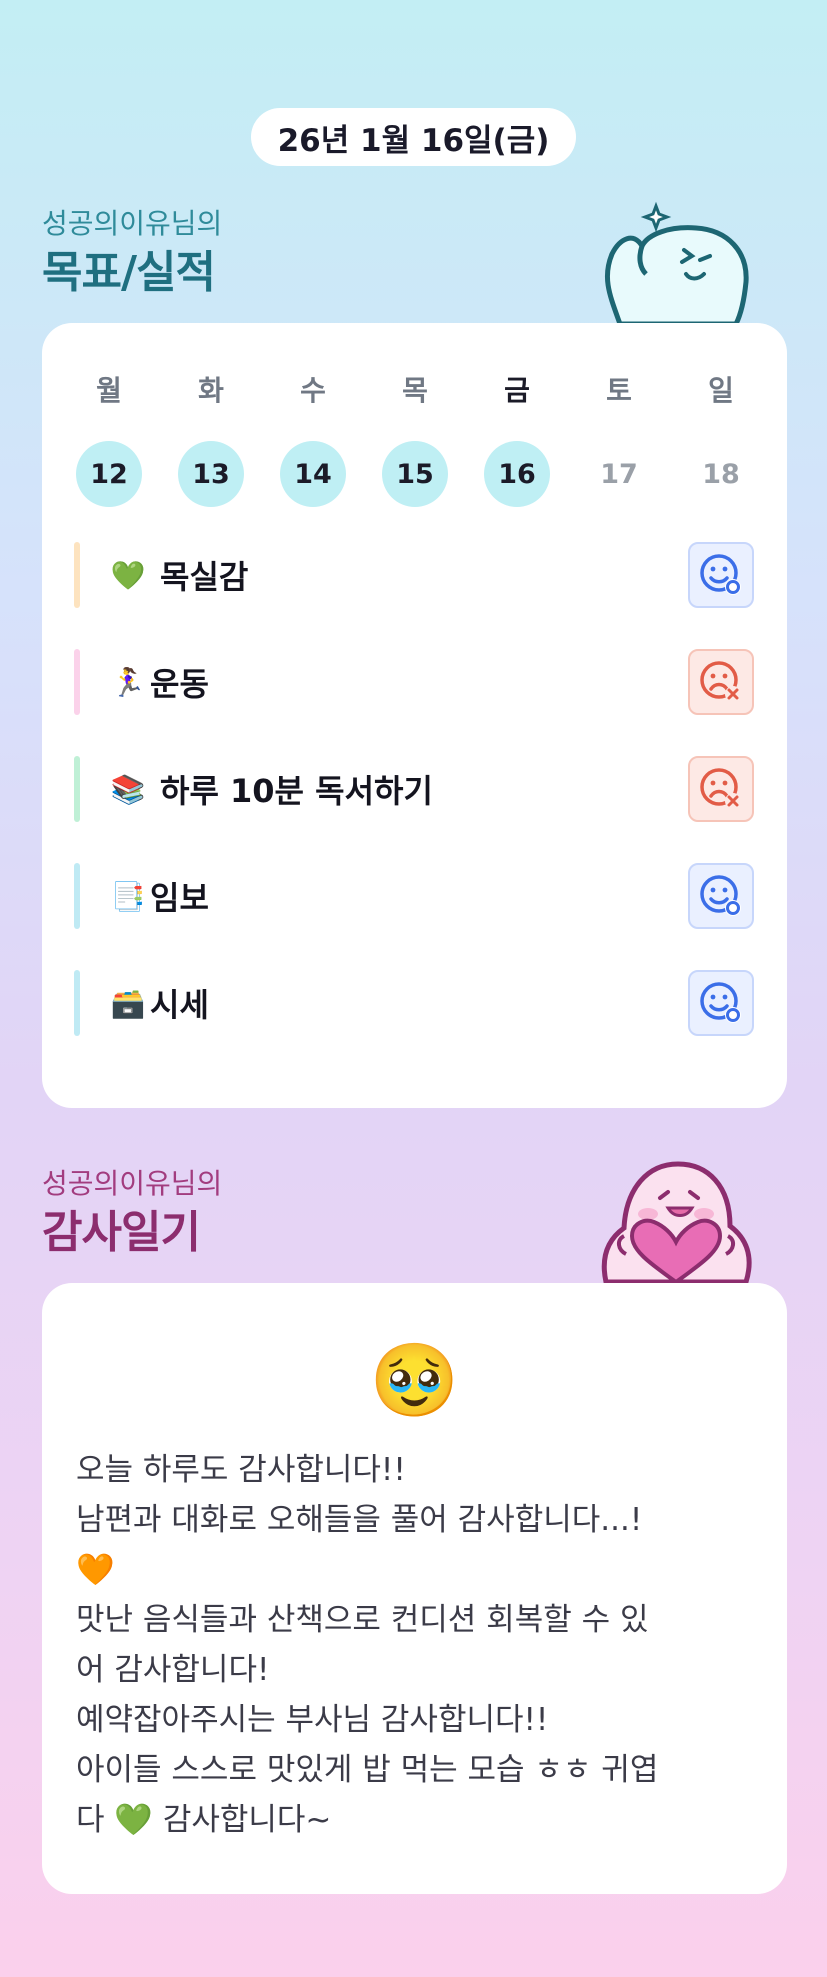  I want to click on runner-icon: 🏃‍♀️, so click(128, 682).